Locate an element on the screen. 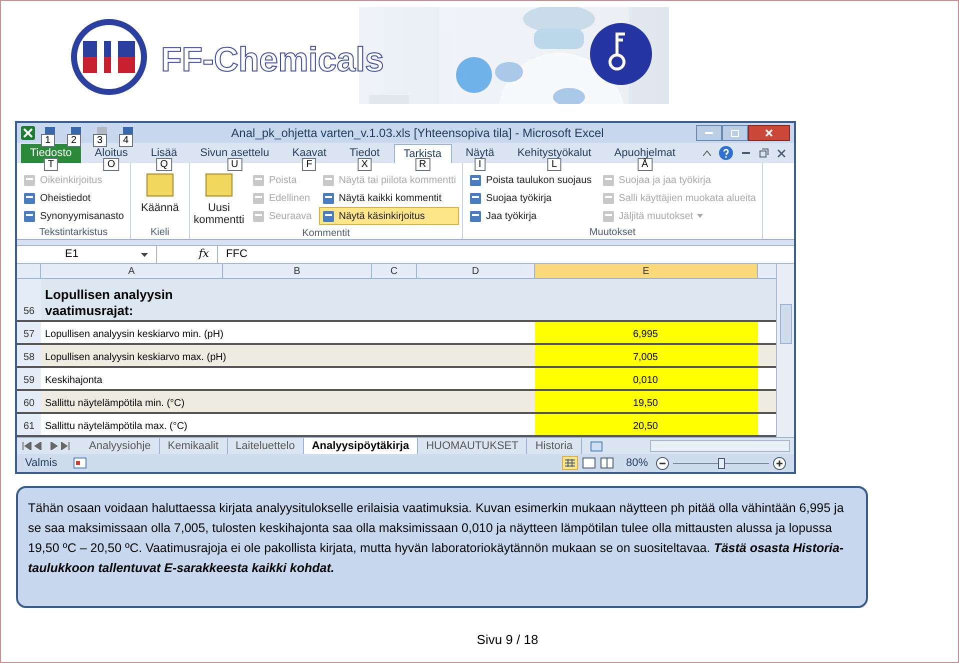 The image size is (959, 663). minimize-button is located at coordinates (709, 133).